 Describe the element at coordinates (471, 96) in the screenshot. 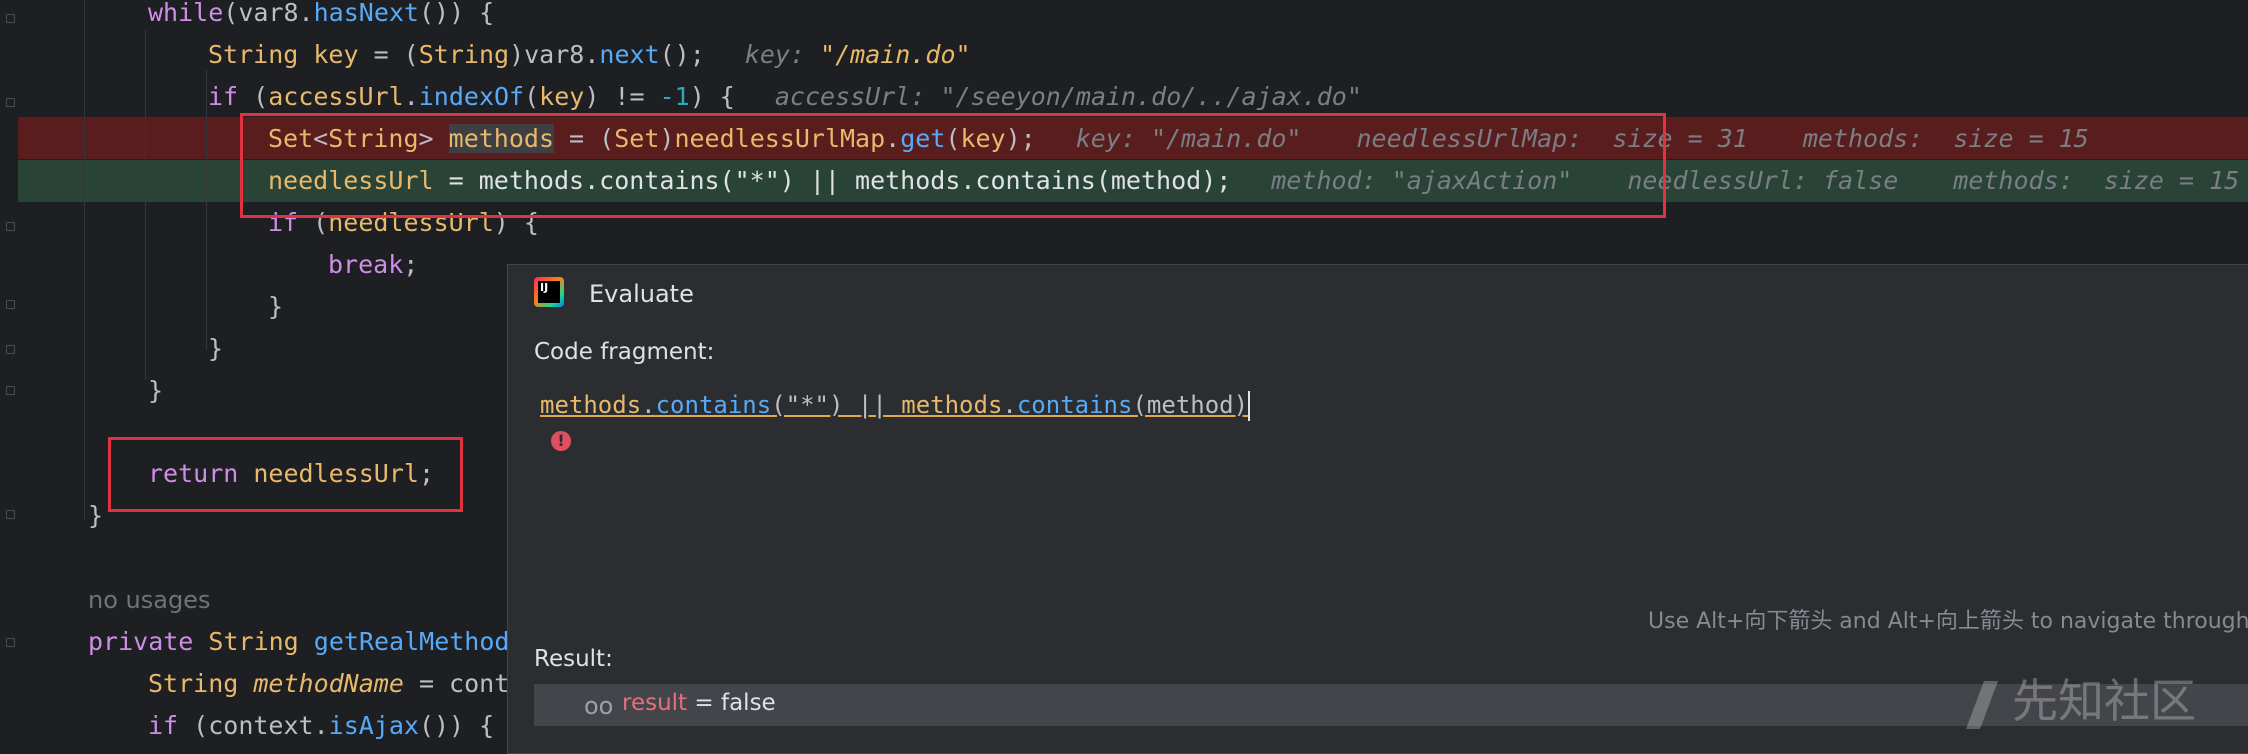

I see `method-call: indexOf` at that location.